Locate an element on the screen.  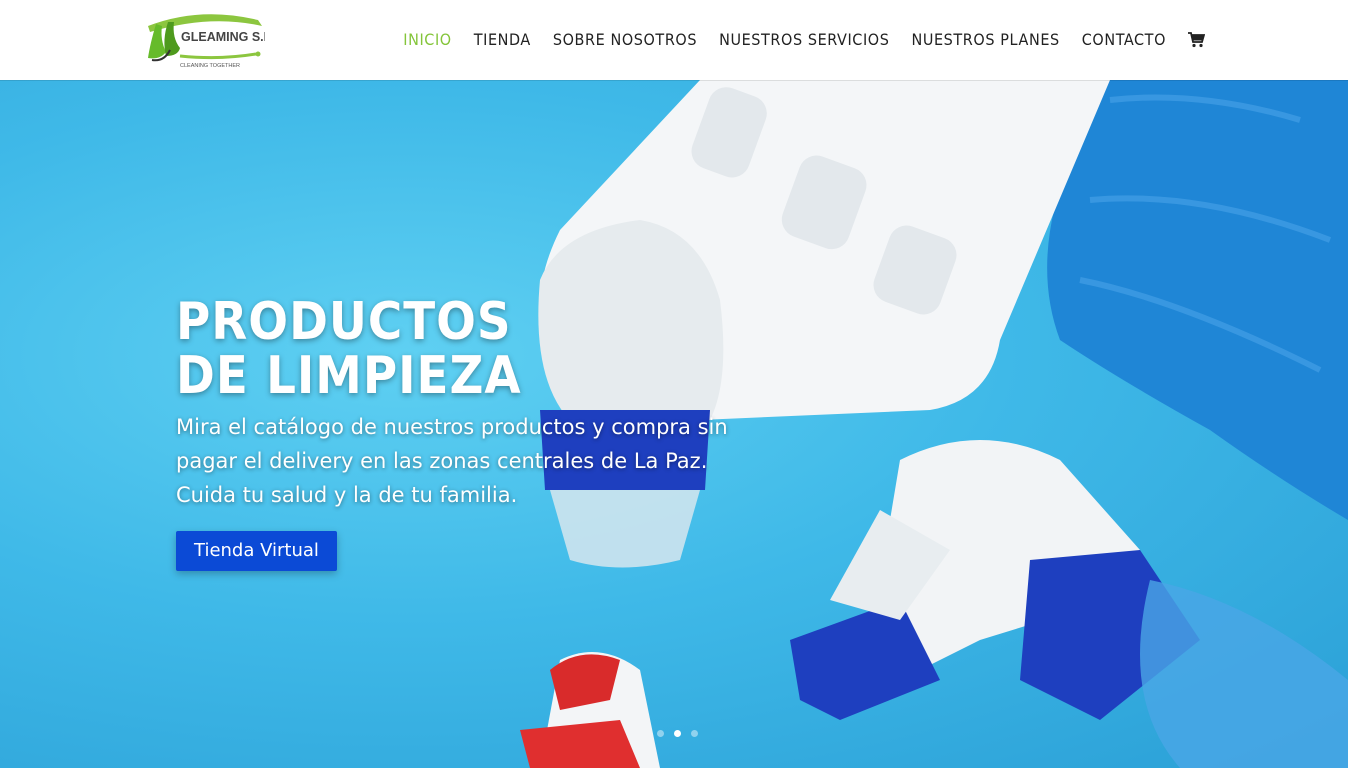
nav-item-inicio: INICIO is located at coordinates (427, 40).